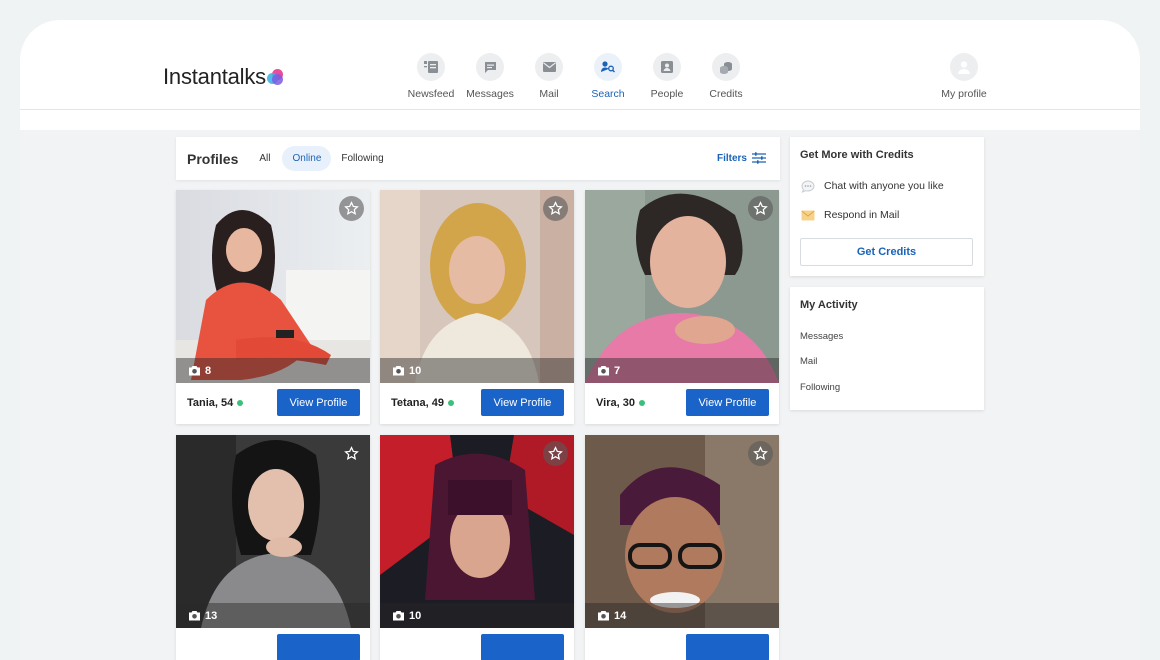 The height and width of the screenshot is (660, 1160). Describe the element at coordinates (682, 615) in the screenshot. I see `photo-count: 14` at that location.